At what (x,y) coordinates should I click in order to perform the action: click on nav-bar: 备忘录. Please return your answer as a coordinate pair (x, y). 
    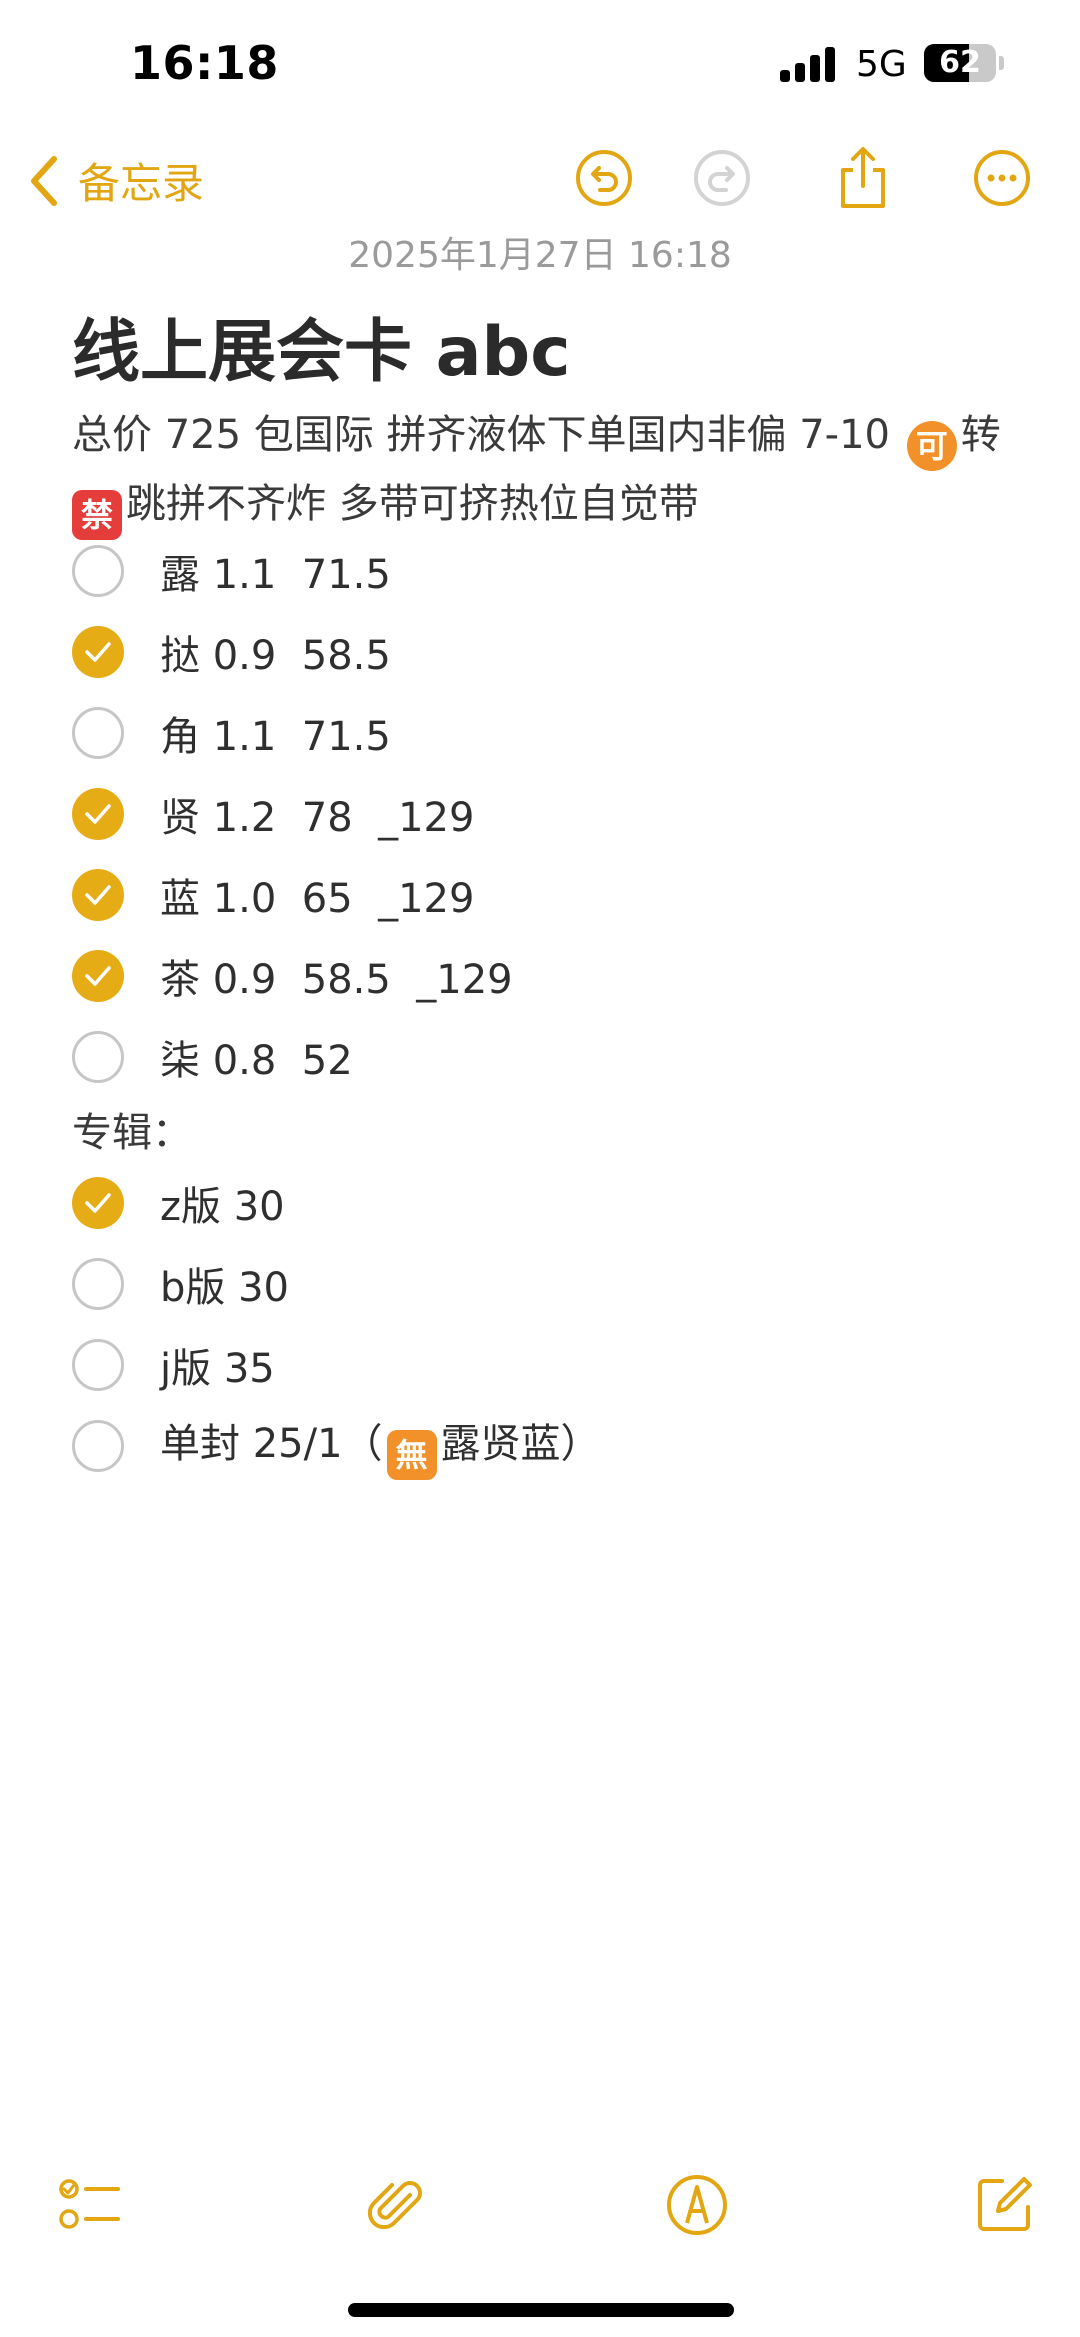
    Looking at the image, I should click on (540, 180).